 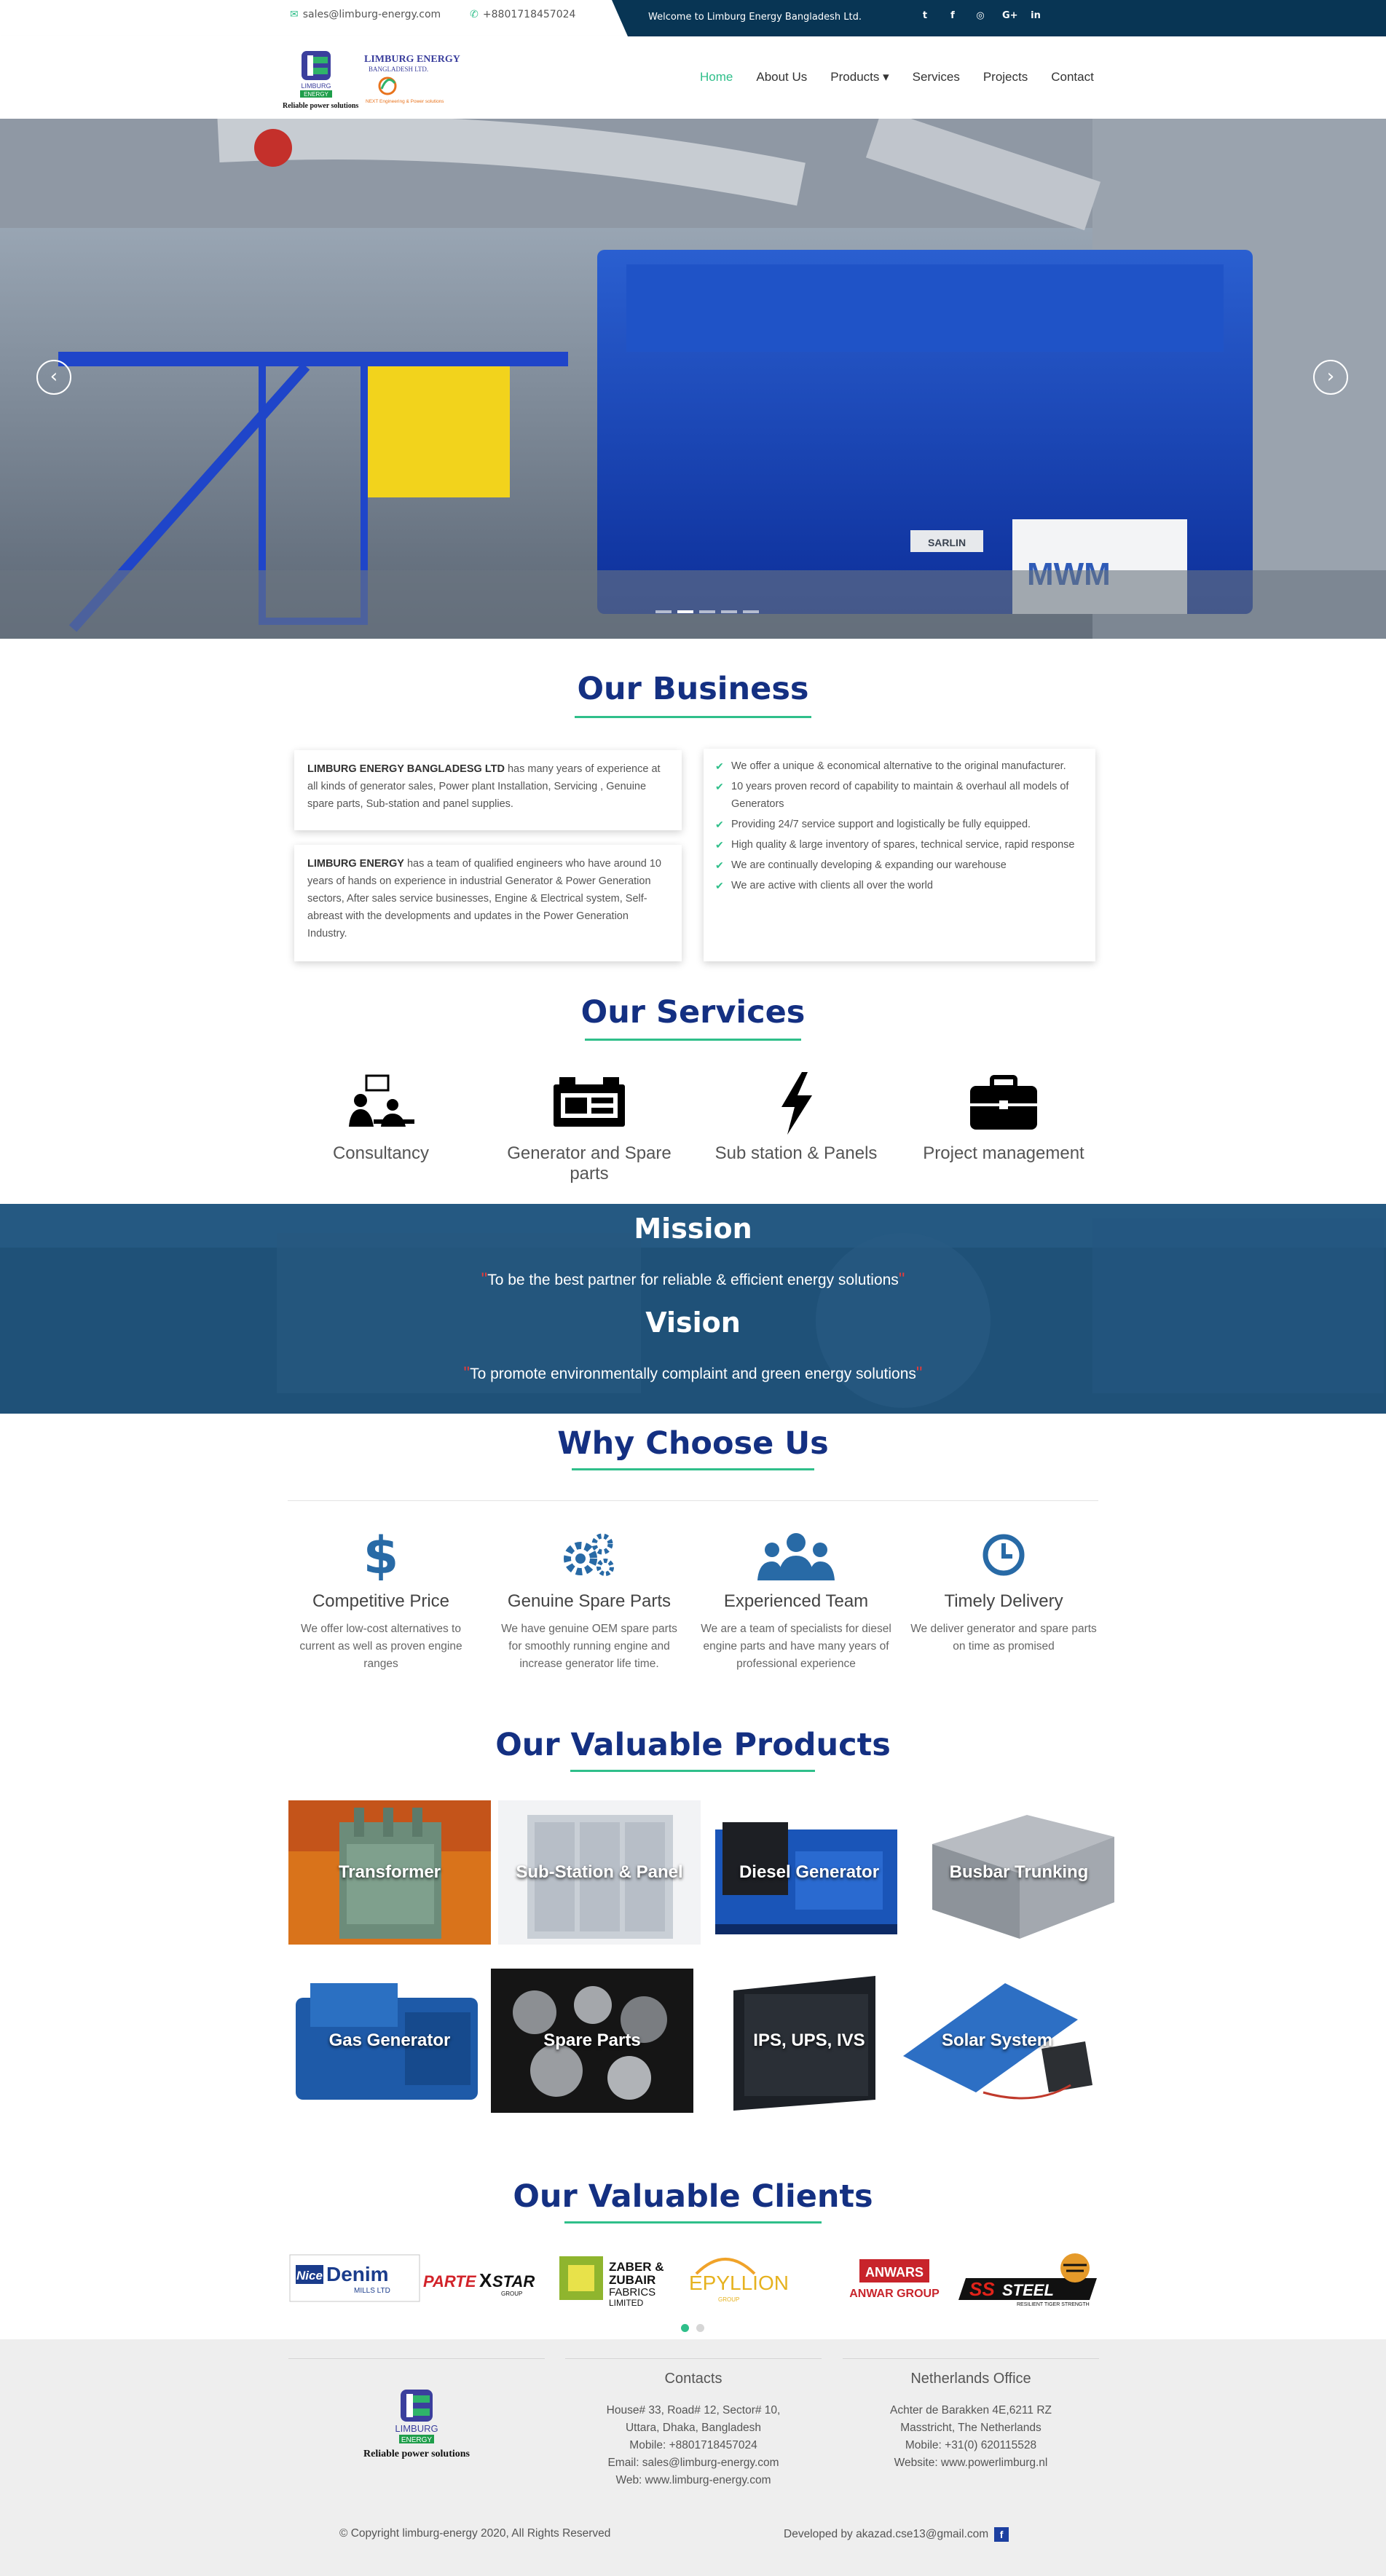 I want to click on service-project-management: Project management, so click(x=1004, y=1117).